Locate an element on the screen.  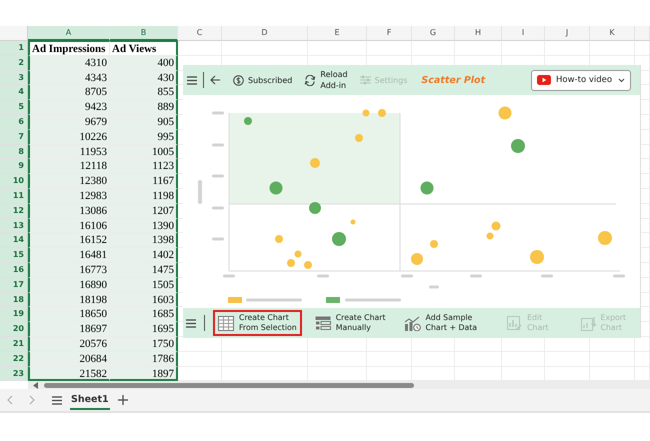
add-sheet-icon is located at coordinates (123, 400).